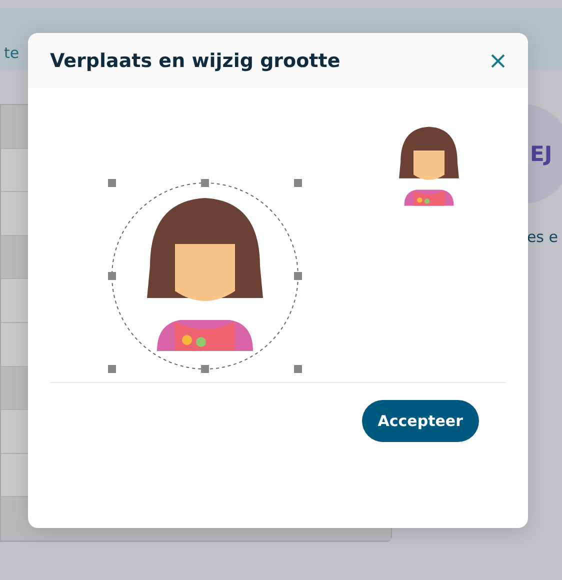  Describe the element at coordinates (195, 61) in the screenshot. I see `dialog-title: Verplaats en wijzig grootte` at that location.